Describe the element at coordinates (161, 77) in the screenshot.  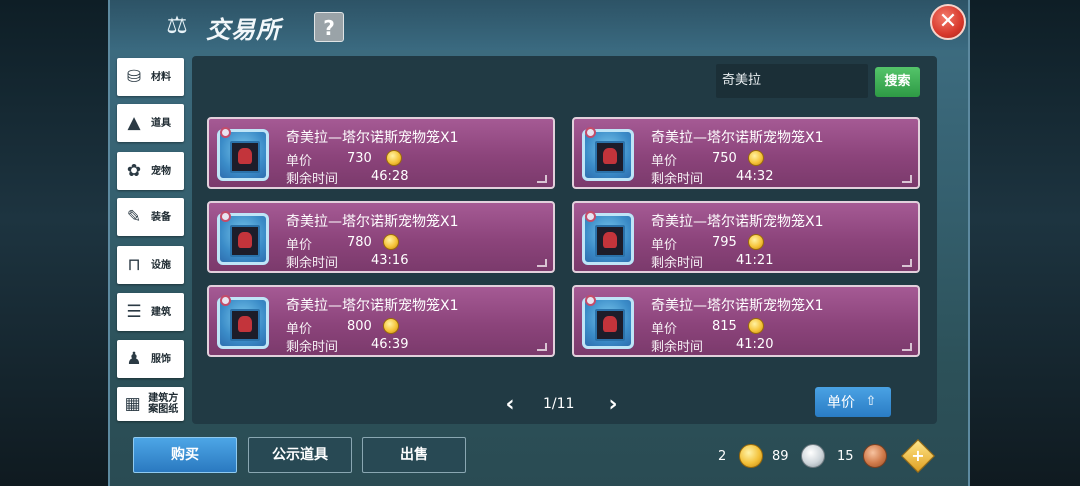
I see `category-label: 材料` at that location.